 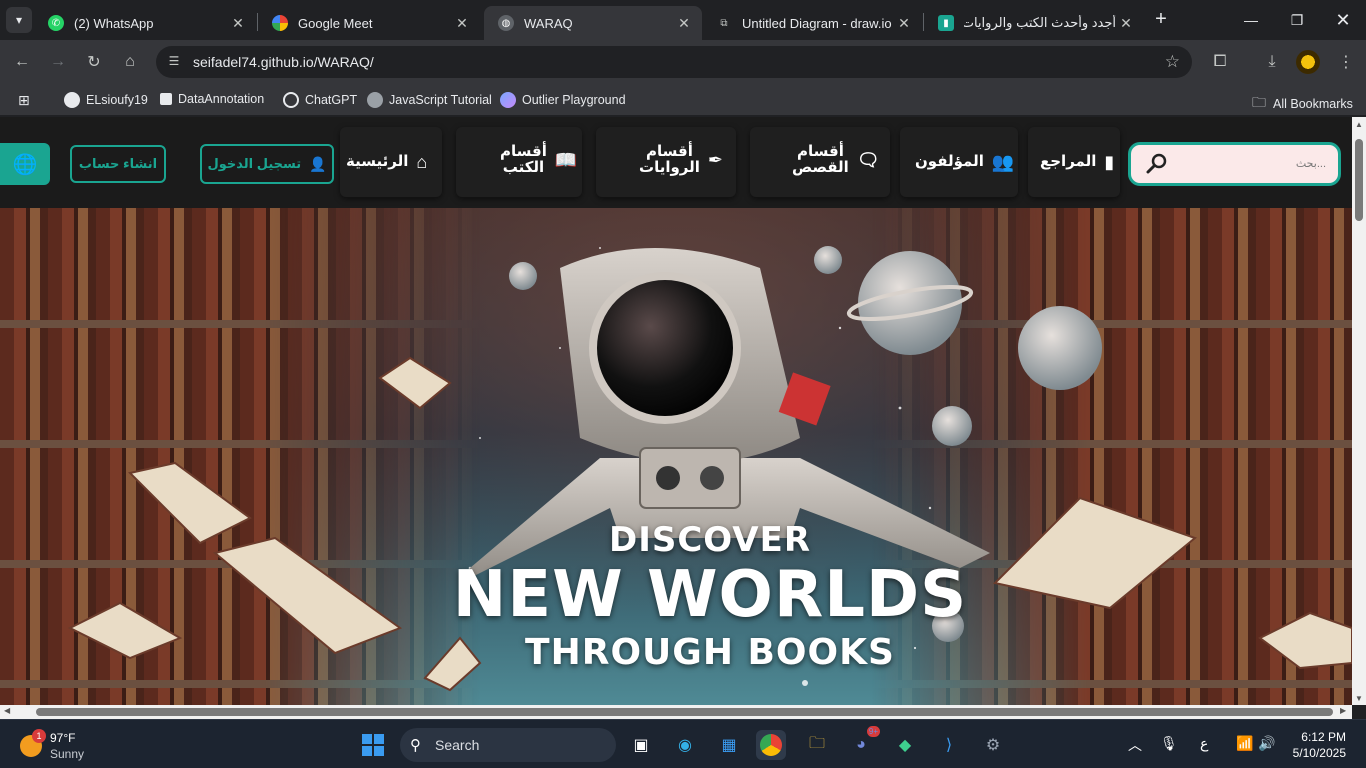 I want to click on tab-whatsapp: ✆ (2) WhatsApp ✕, so click(x=145, y=23).